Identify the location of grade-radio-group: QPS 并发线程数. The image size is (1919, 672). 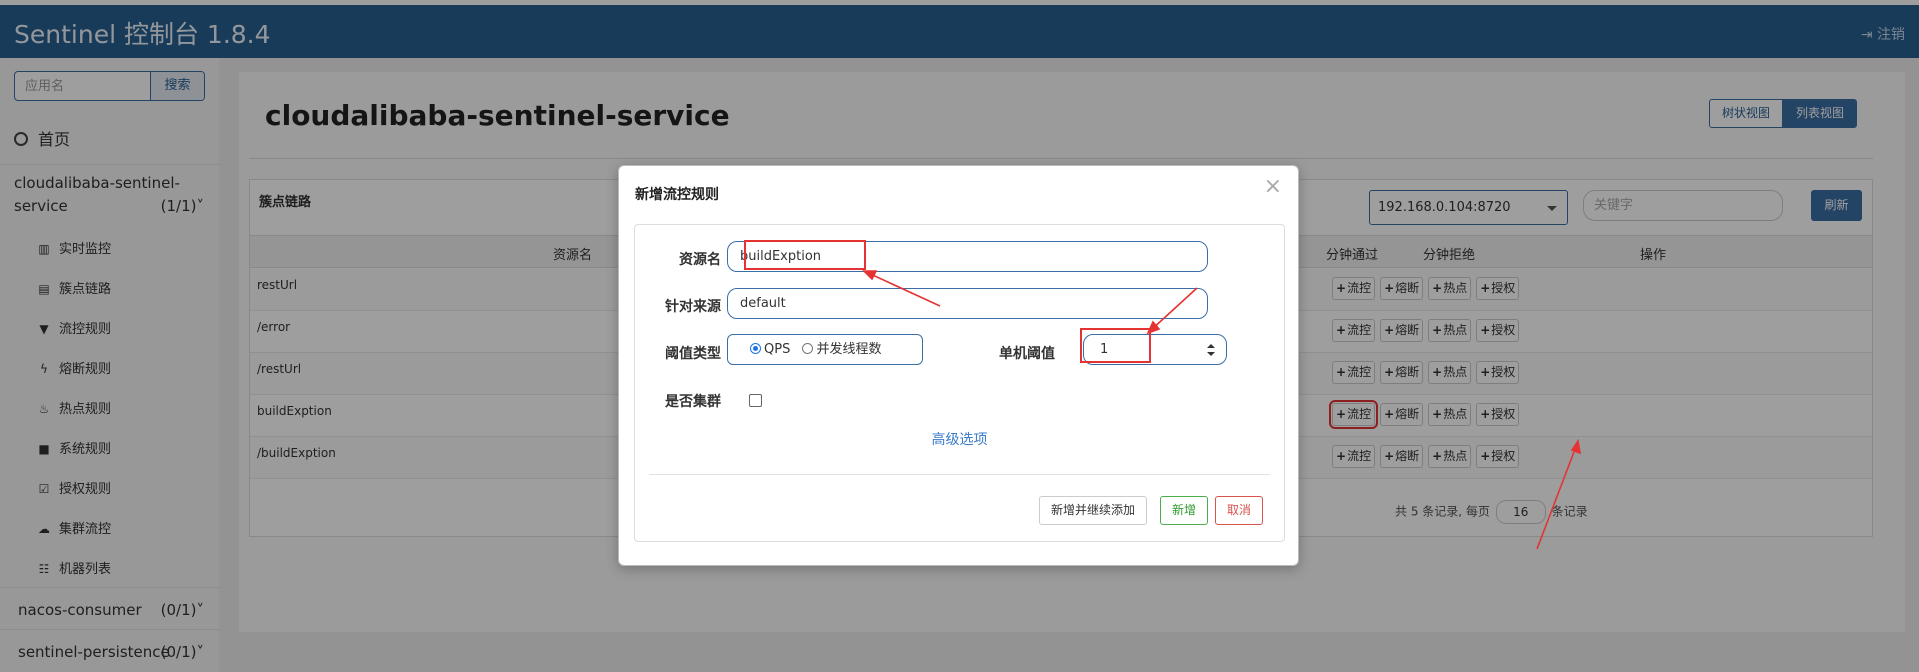
(825, 349).